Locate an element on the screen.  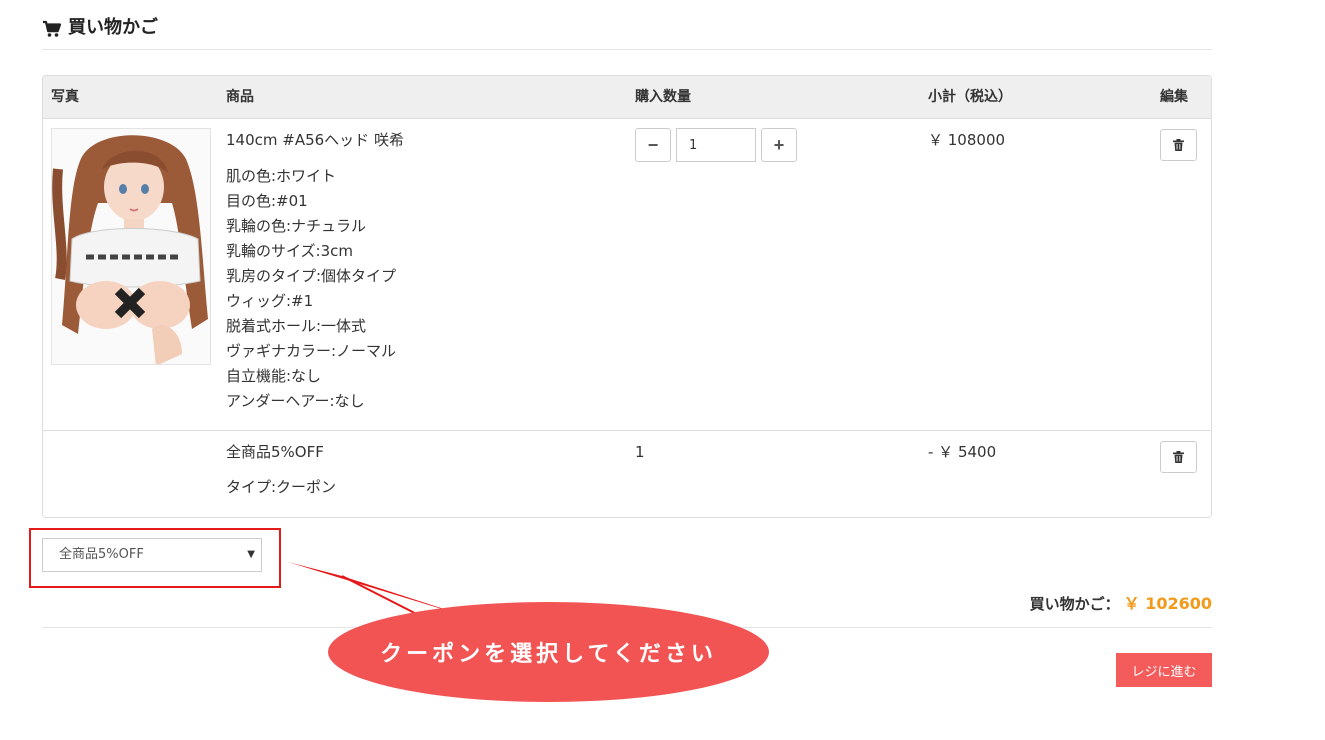
coupon-quantity: 1 is located at coordinates (640, 452).